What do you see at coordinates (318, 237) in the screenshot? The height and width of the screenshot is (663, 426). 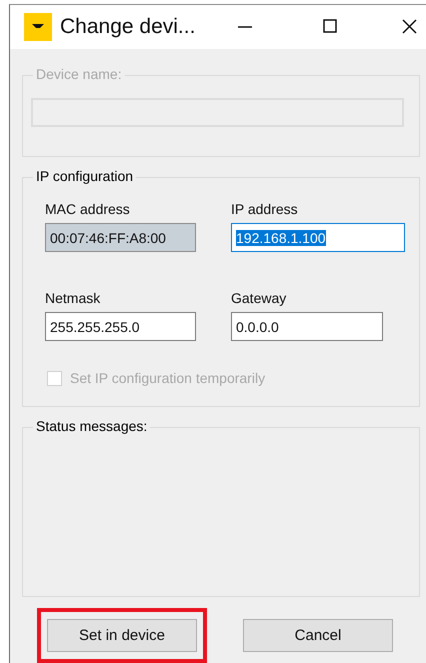 I see `input-field: 192.168.1.100` at bounding box center [318, 237].